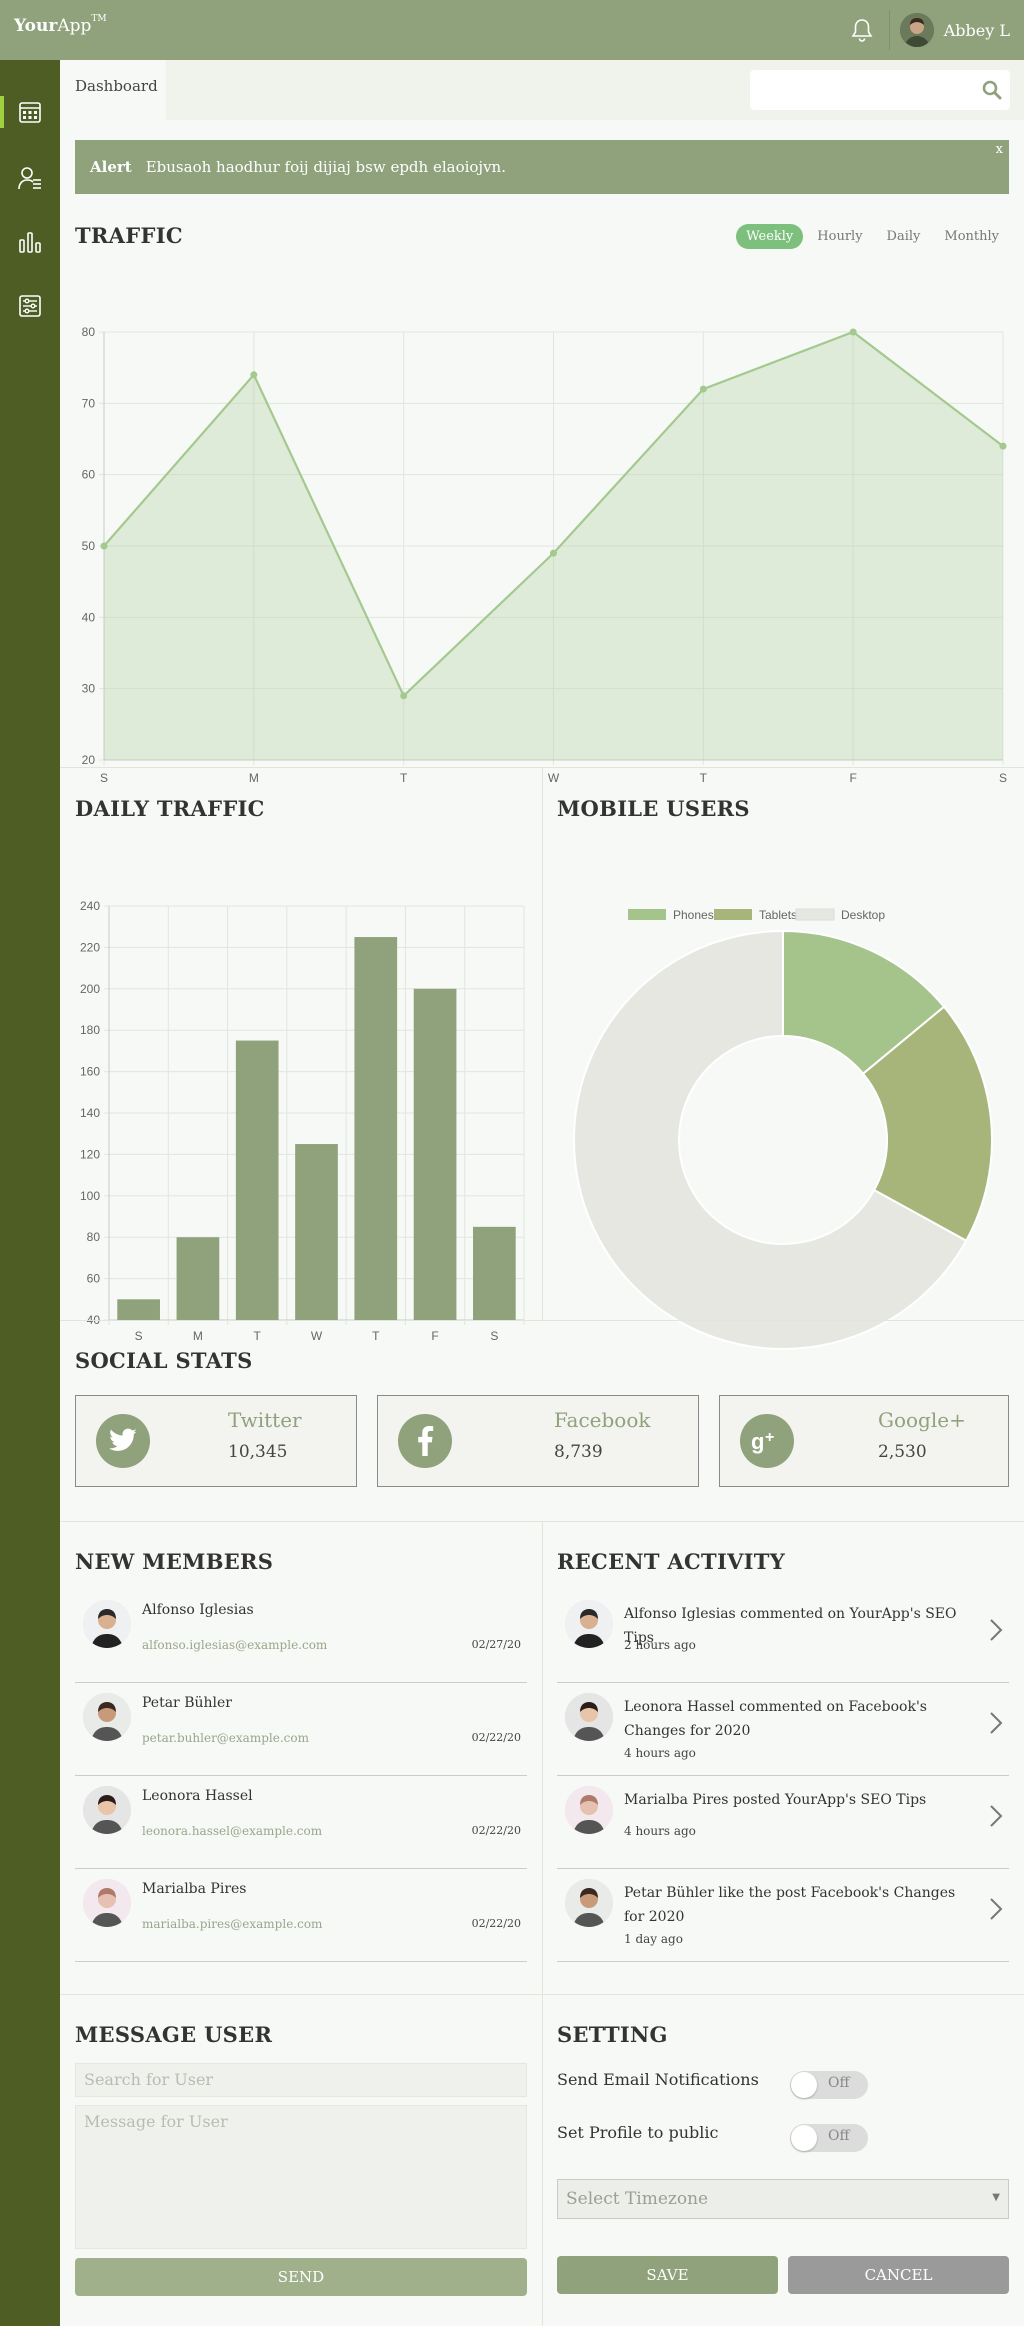 The height and width of the screenshot is (2326, 1024). I want to click on bell-icon, so click(862, 30).